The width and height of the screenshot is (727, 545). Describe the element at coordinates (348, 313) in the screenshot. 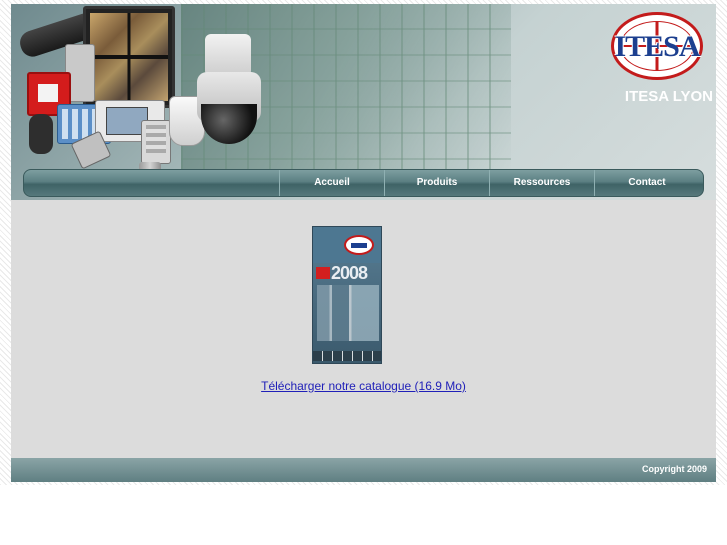

I see `catalog-photos` at that location.